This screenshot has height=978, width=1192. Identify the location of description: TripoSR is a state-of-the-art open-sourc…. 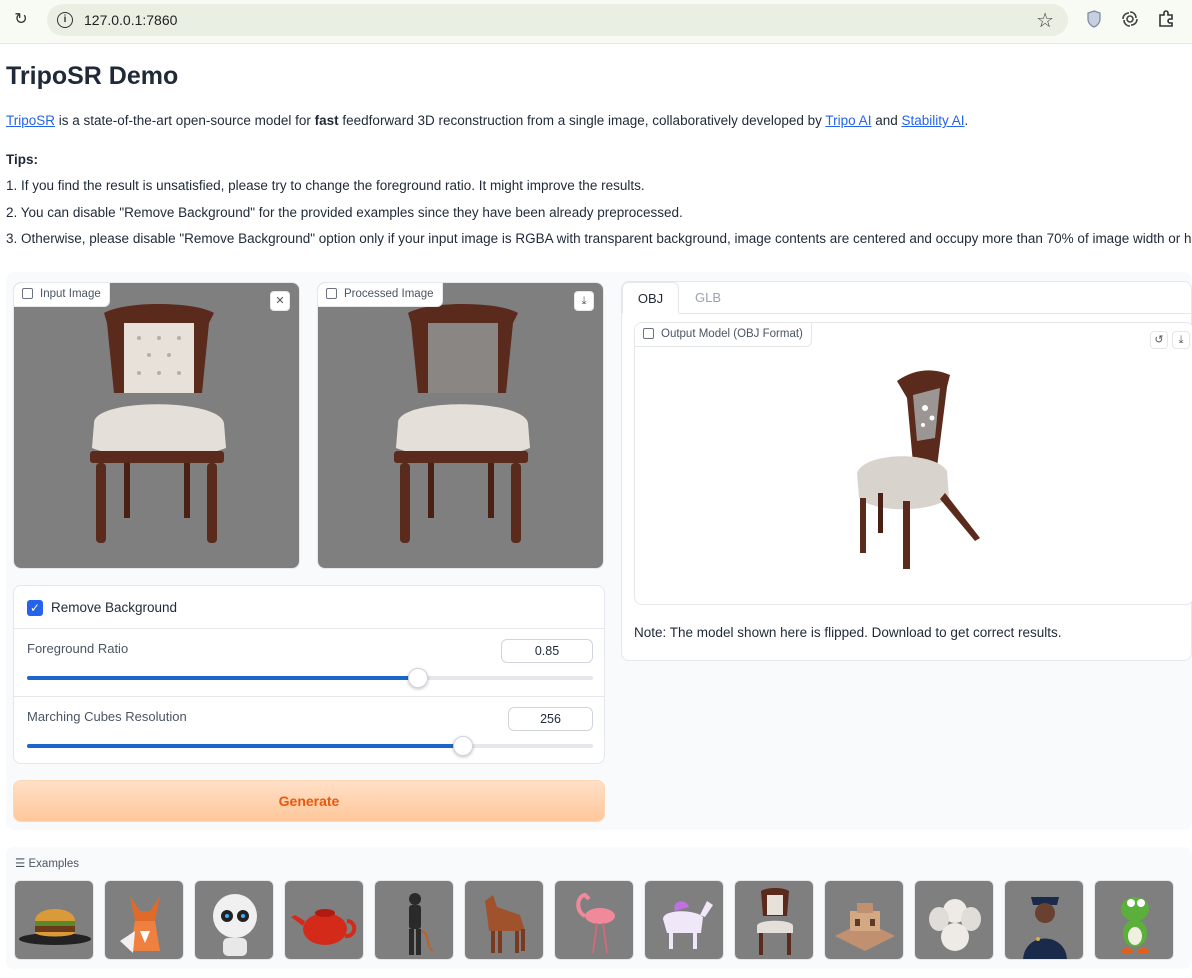
(487, 120).